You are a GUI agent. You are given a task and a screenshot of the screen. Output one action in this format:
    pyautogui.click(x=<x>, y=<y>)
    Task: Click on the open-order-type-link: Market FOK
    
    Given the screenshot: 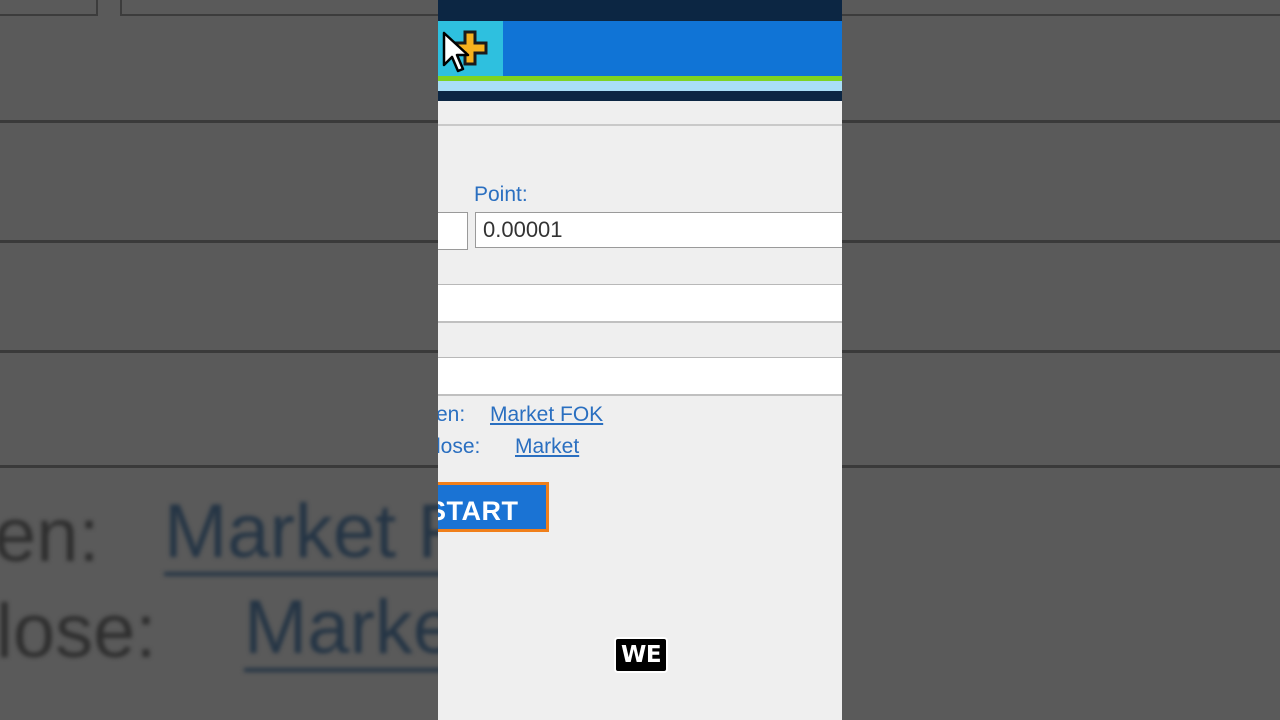 What is the action you would take?
    pyautogui.click(x=546, y=415)
    